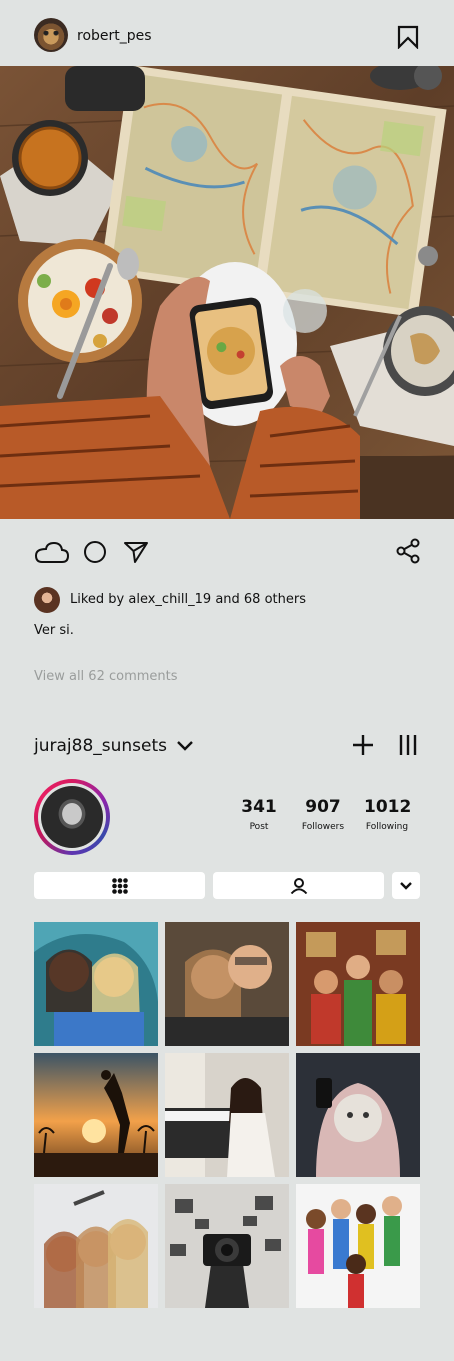 This screenshot has height=1361, width=454. I want to click on couple-selfie-photo, so click(227, 984).